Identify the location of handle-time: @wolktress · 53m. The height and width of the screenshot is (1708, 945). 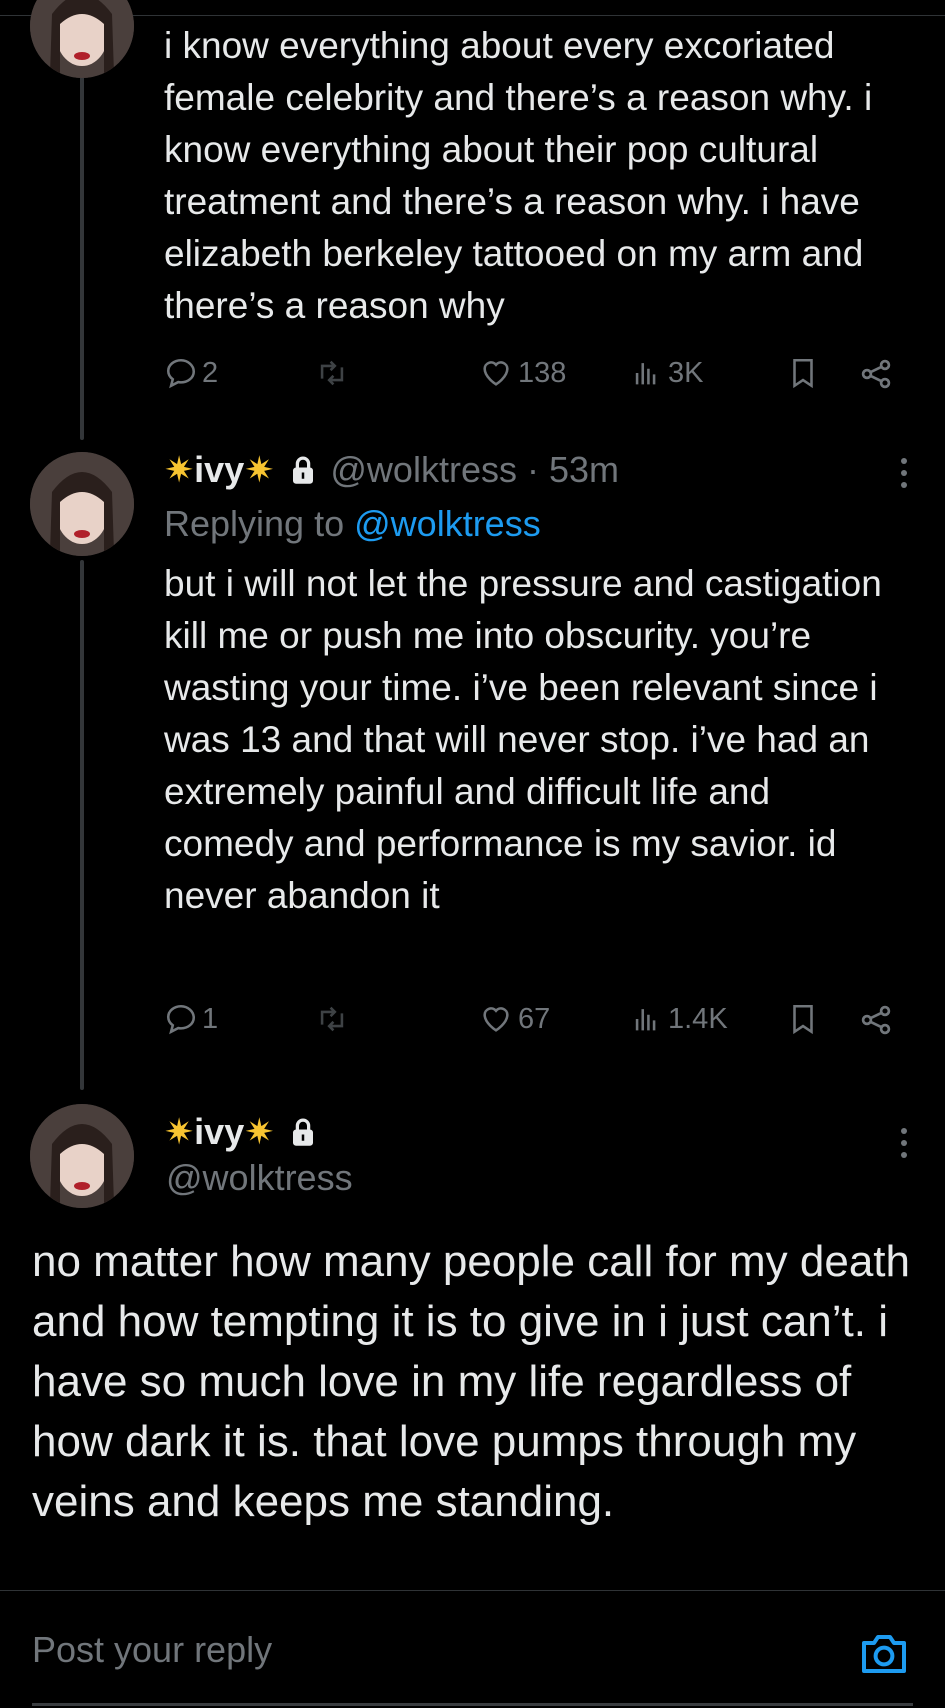
(474, 470).